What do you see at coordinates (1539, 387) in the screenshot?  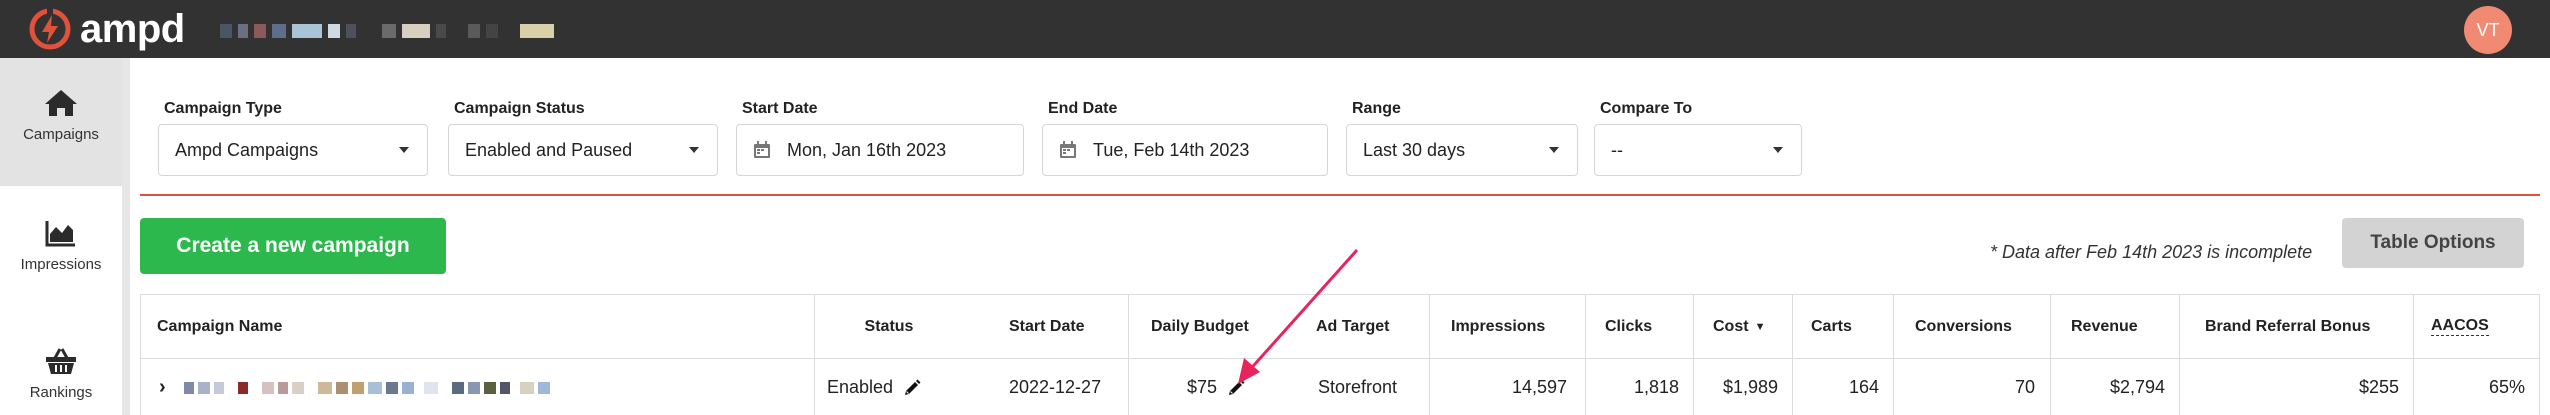 I see `impressions-cell: 14,597` at bounding box center [1539, 387].